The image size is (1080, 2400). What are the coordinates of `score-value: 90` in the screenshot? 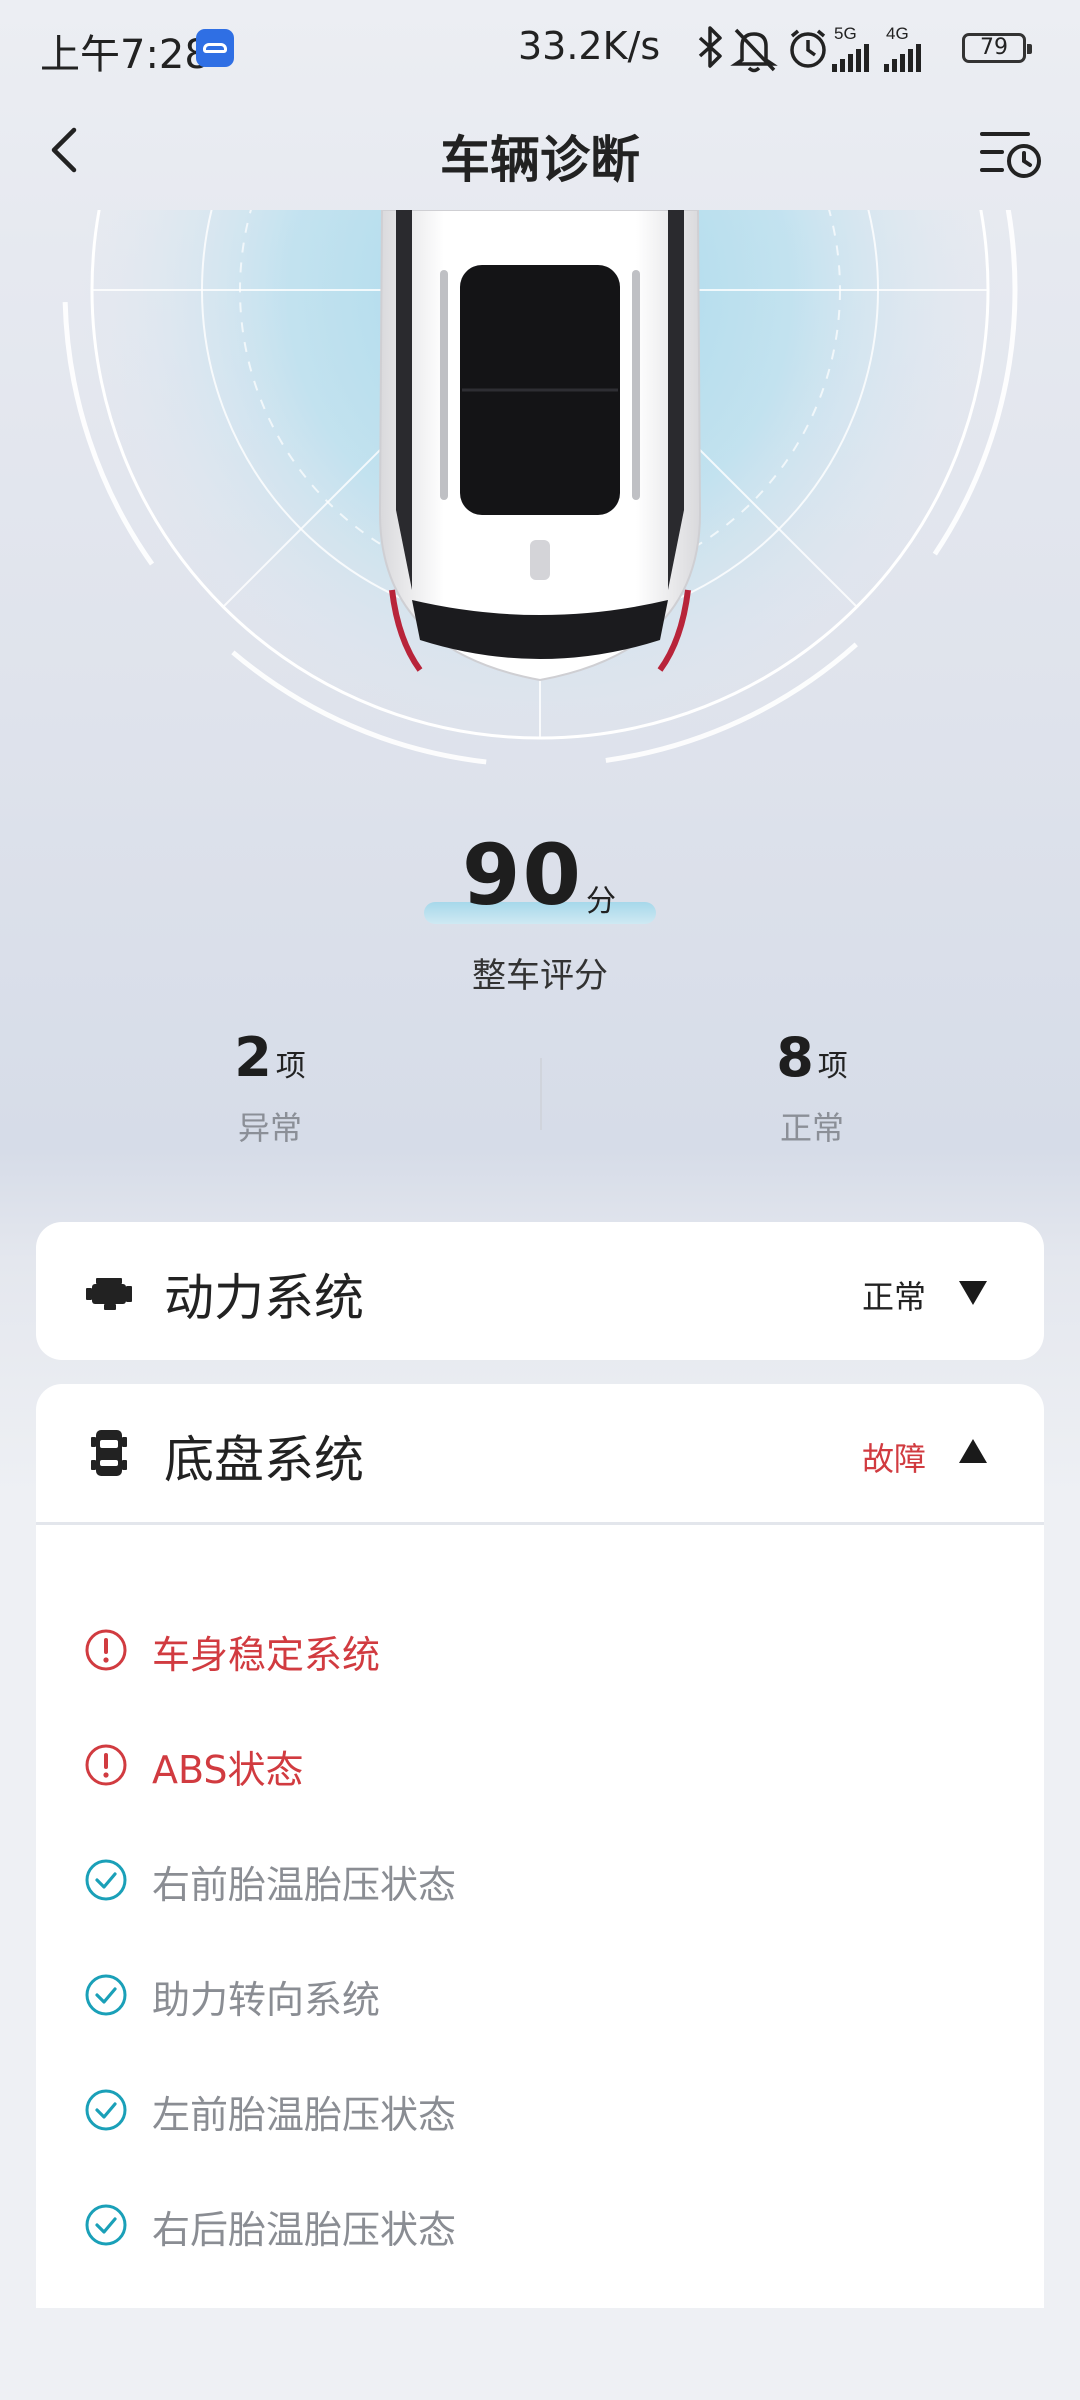 It's located at (522, 875).